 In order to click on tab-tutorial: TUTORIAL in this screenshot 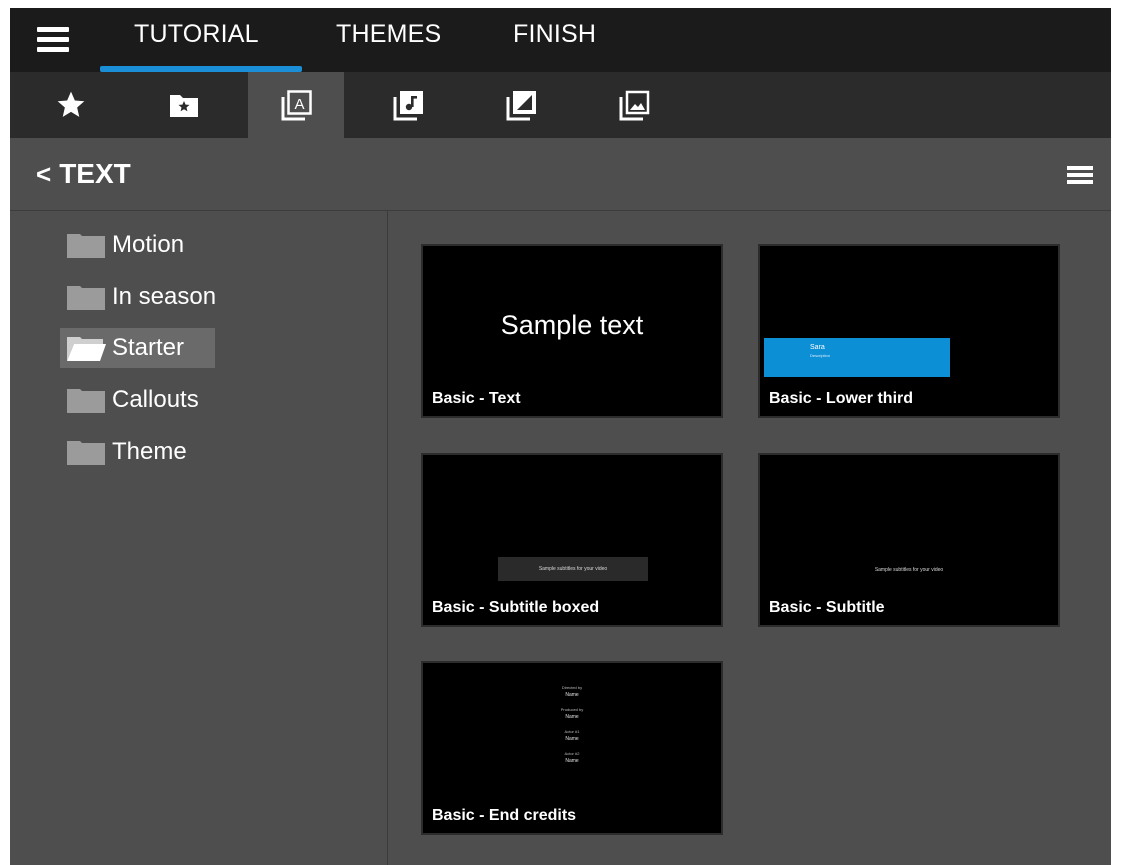, I will do `click(196, 40)`.